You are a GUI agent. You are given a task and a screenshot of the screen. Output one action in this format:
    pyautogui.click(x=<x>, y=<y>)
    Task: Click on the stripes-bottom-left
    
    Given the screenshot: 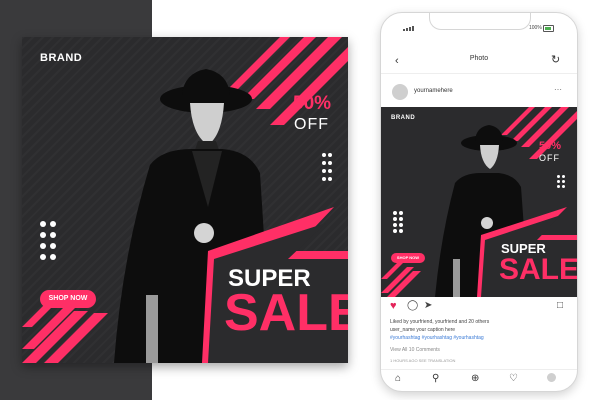 What is the action you would take?
    pyautogui.click(x=65, y=331)
    